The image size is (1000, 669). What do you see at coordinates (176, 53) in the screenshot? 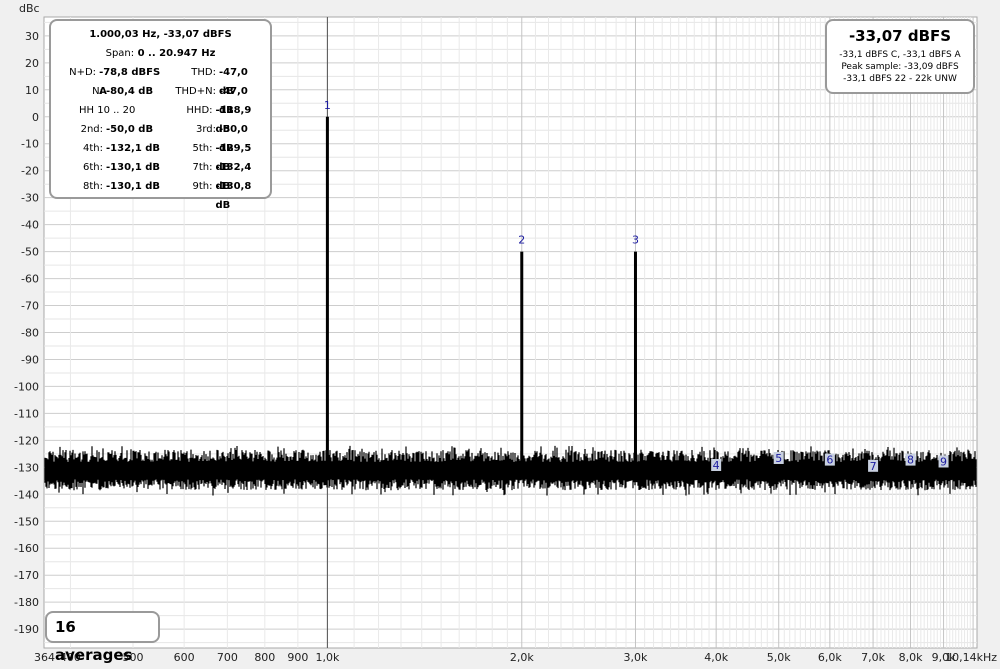
I see `span-value: 0 .. 20.947 Hz` at bounding box center [176, 53].